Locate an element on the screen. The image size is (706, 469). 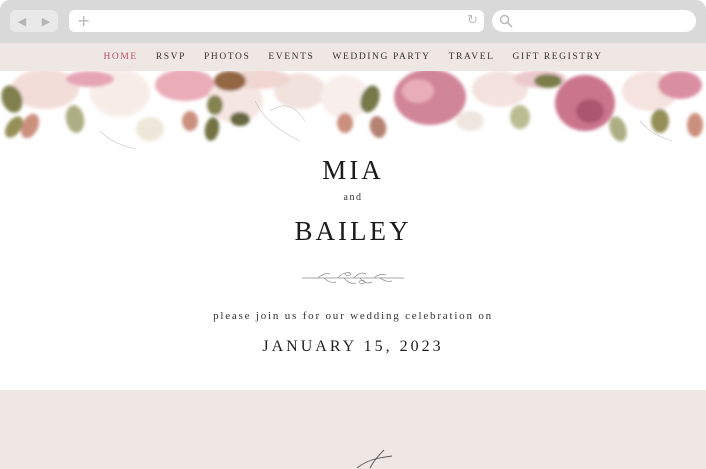
nav-events: EVENTS is located at coordinates (291, 57).